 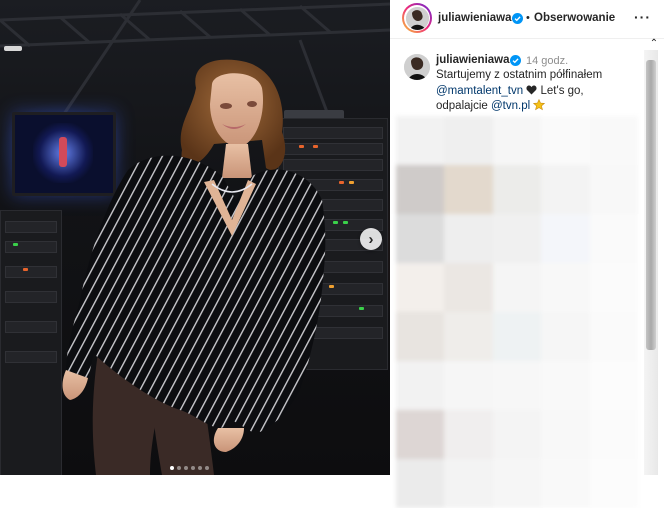 What do you see at coordinates (510, 106) in the screenshot?
I see `mention-link: @tvn.pl` at bounding box center [510, 106].